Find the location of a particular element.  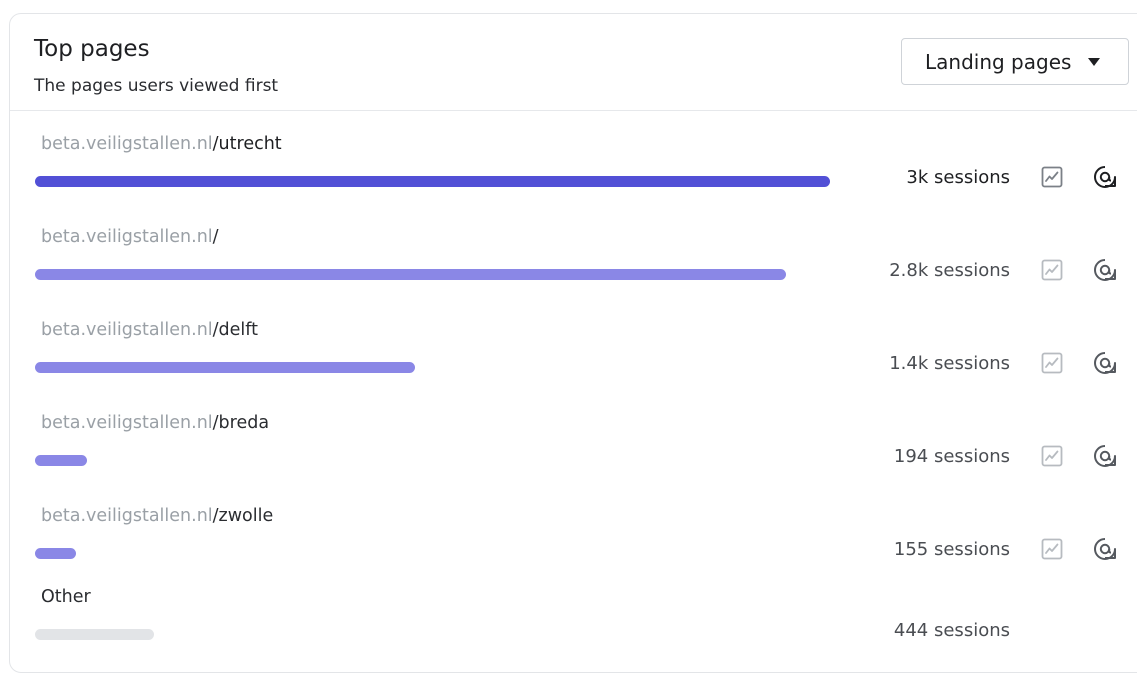

page-url: beta.veiligstallen.nl/zwolle is located at coordinates (157, 516).